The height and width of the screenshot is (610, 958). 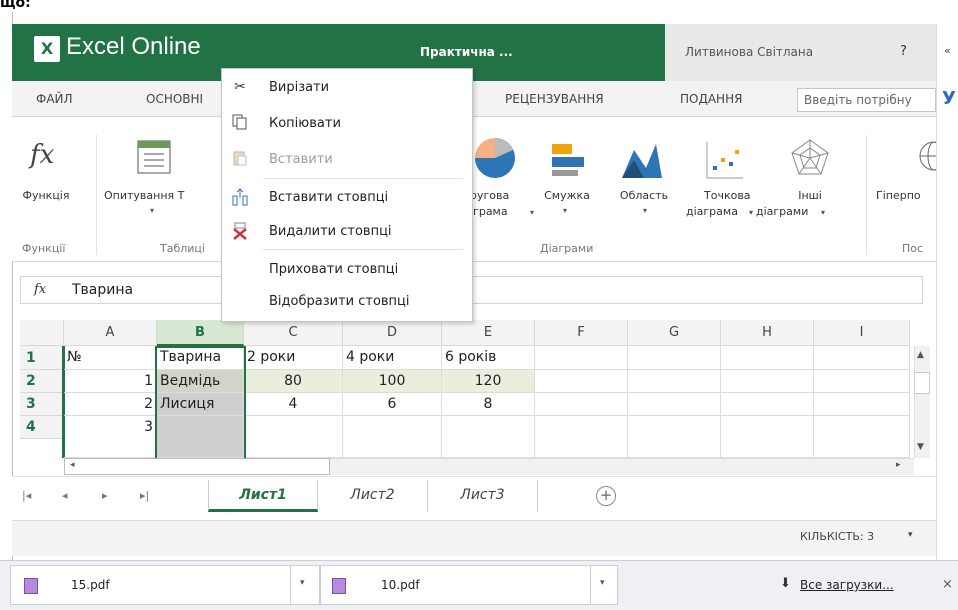 What do you see at coordinates (392, 437) in the screenshot?
I see `cell-d4` at bounding box center [392, 437].